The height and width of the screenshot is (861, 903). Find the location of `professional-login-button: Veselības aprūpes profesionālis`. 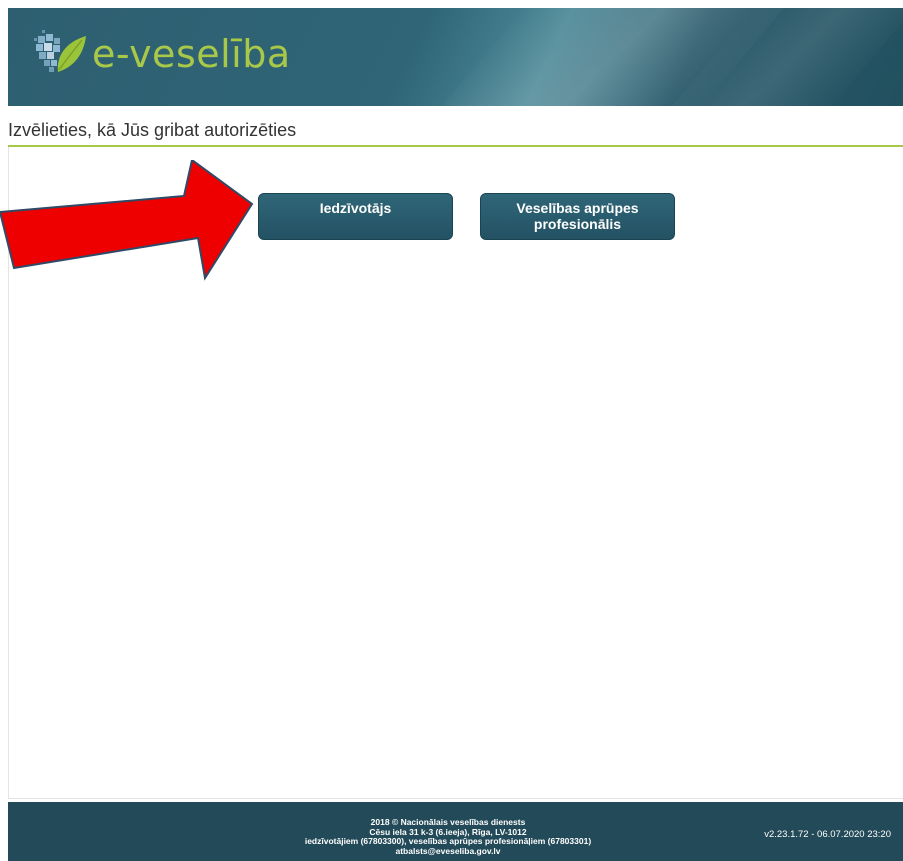

professional-login-button: Veselības aprūpes profesionālis is located at coordinates (577, 216).